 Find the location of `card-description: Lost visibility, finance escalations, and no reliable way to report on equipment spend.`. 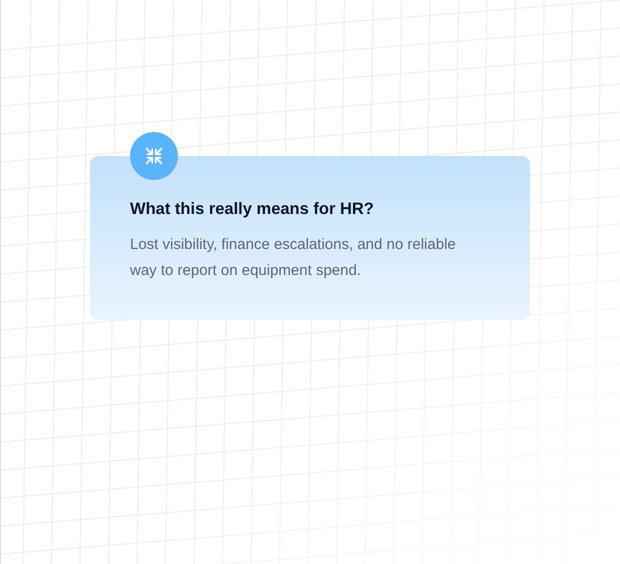

card-description: Lost visibility, finance escalations, and no reliable way to report on equipment spend. is located at coordinates (293, 258).